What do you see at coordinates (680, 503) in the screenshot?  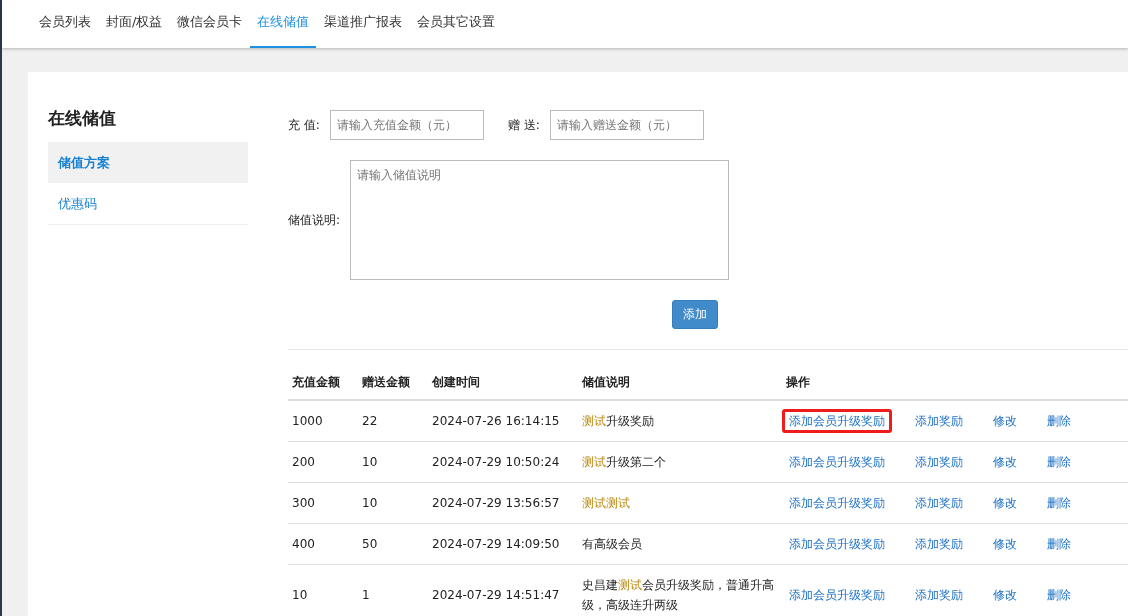 I see `table-cell: 测试测试` at bounding box center [680, 503].